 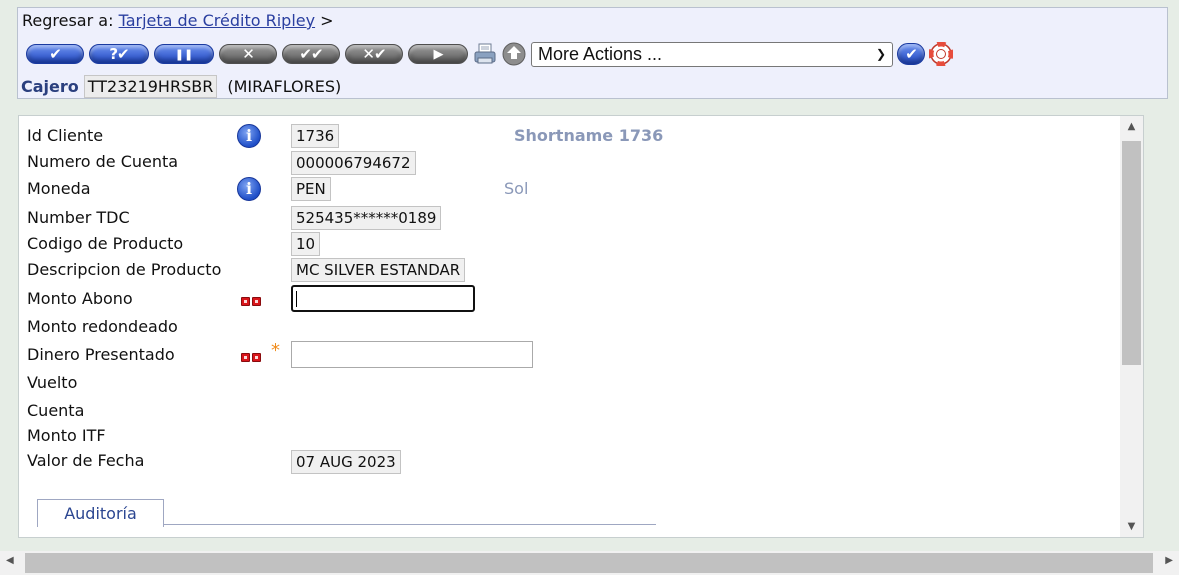 I want to click on breadcrumb-prefix: Regresar a:, so click(x=68, y=20).